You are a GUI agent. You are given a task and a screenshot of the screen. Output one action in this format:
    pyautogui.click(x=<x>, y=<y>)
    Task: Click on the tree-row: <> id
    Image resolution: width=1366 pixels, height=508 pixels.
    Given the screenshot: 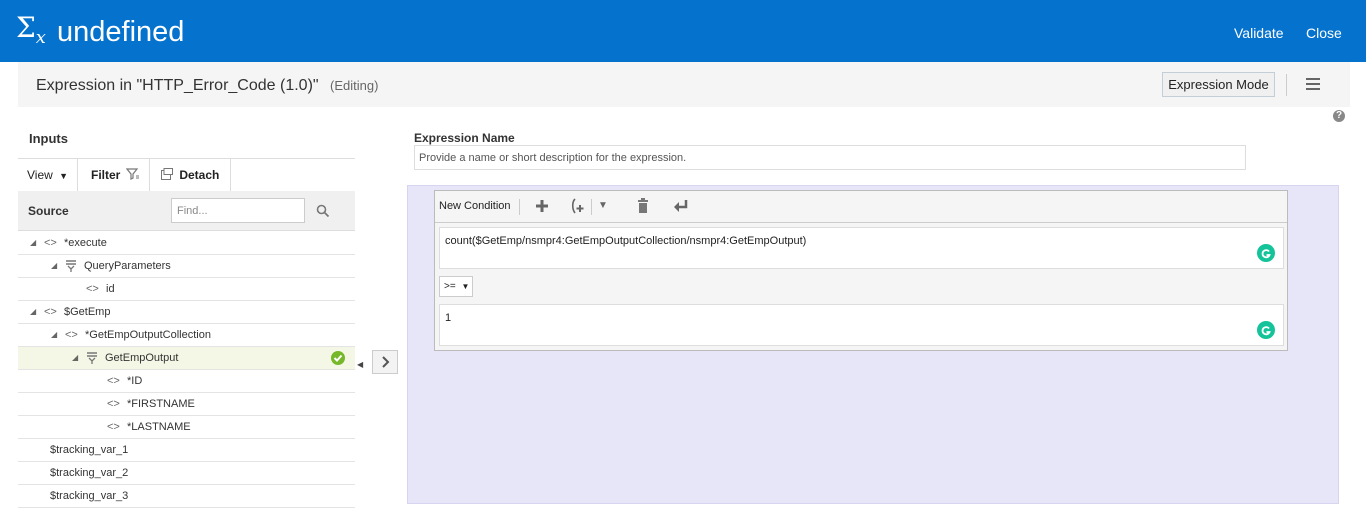 What is the action you would take?
    pyautogui.click(x=186, y=289)
    